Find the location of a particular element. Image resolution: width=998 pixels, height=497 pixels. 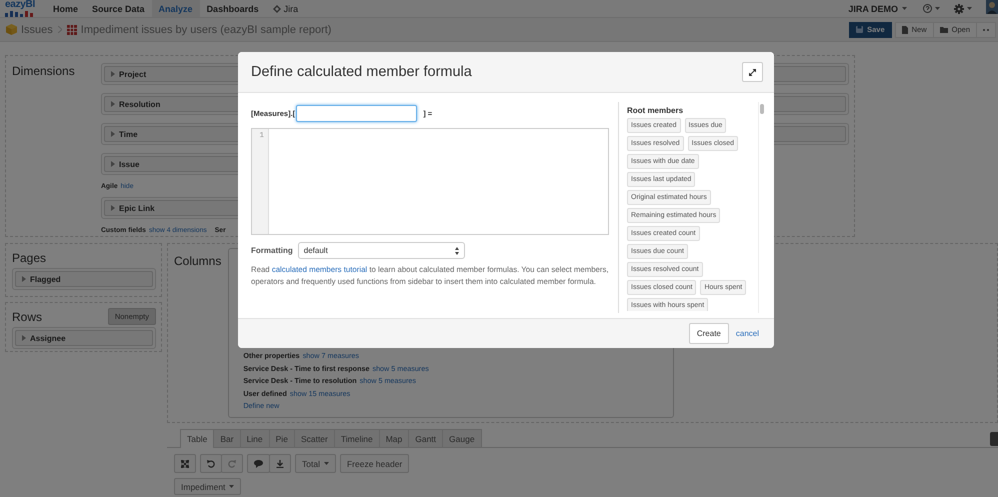

logo-text: eazyBI is located at coordinates (20, 5).